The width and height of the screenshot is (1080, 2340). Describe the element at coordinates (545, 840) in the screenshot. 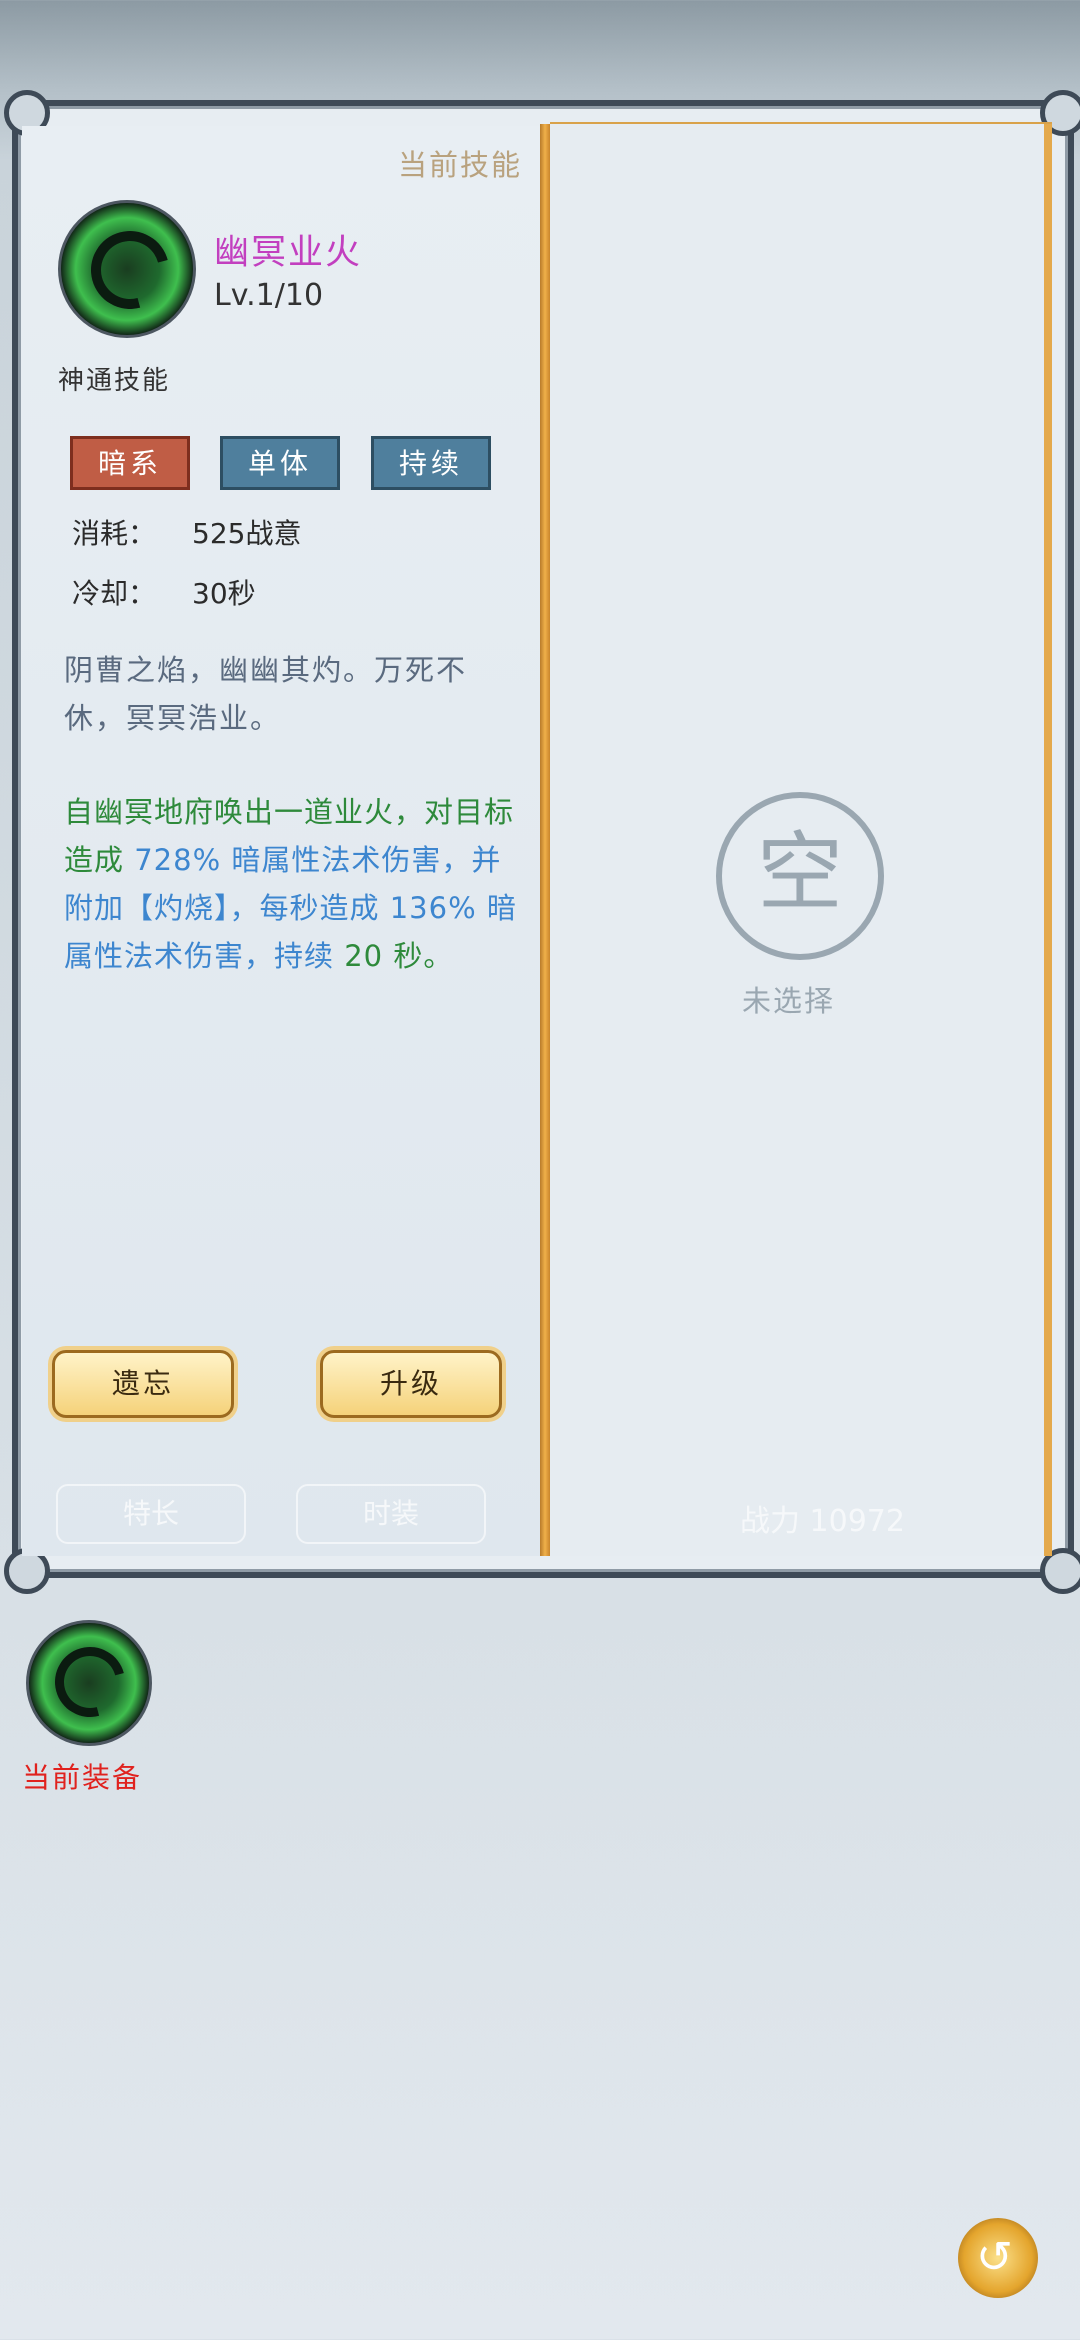

I see `panel-divider` at that location.